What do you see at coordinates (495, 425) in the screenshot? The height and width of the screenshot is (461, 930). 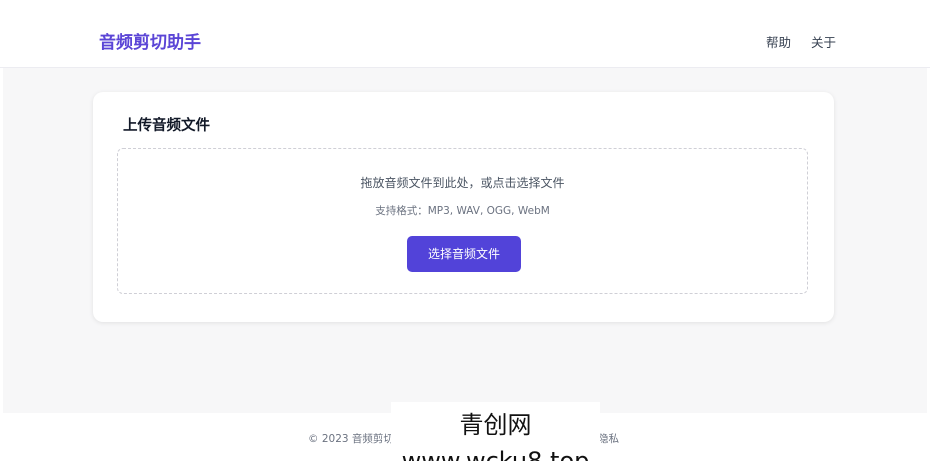 I see `watermark-site-name: 青创网` at bounding box center [495, 425].